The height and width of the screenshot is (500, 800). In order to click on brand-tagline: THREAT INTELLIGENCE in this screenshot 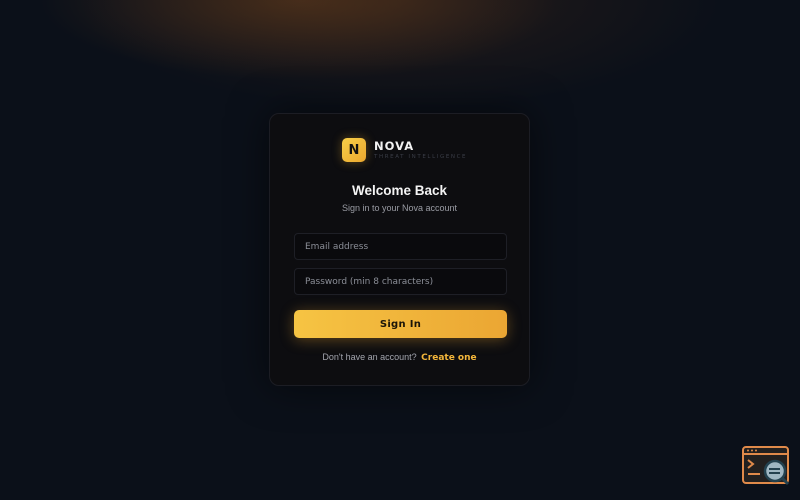, I will do `click(421, 156)`.